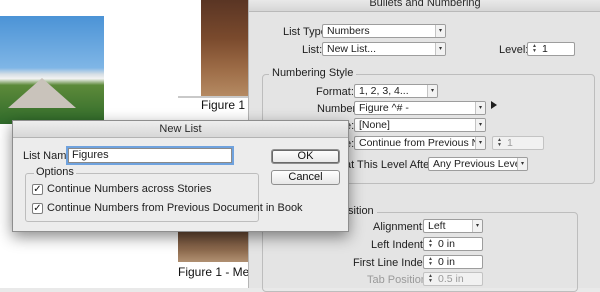 Image resolution: width=600 pixels, height=292 pixels. What do you see at coordinates (384, 108) in the screenshot?
I see `number-value: Figure ^# -` at bounding box center [384, 108].